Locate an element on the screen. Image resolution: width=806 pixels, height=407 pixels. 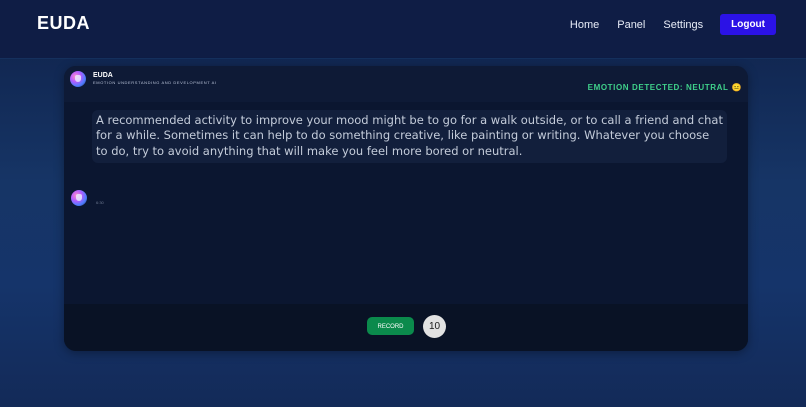
message-avatar-icon is located at coordinates (79, 198).